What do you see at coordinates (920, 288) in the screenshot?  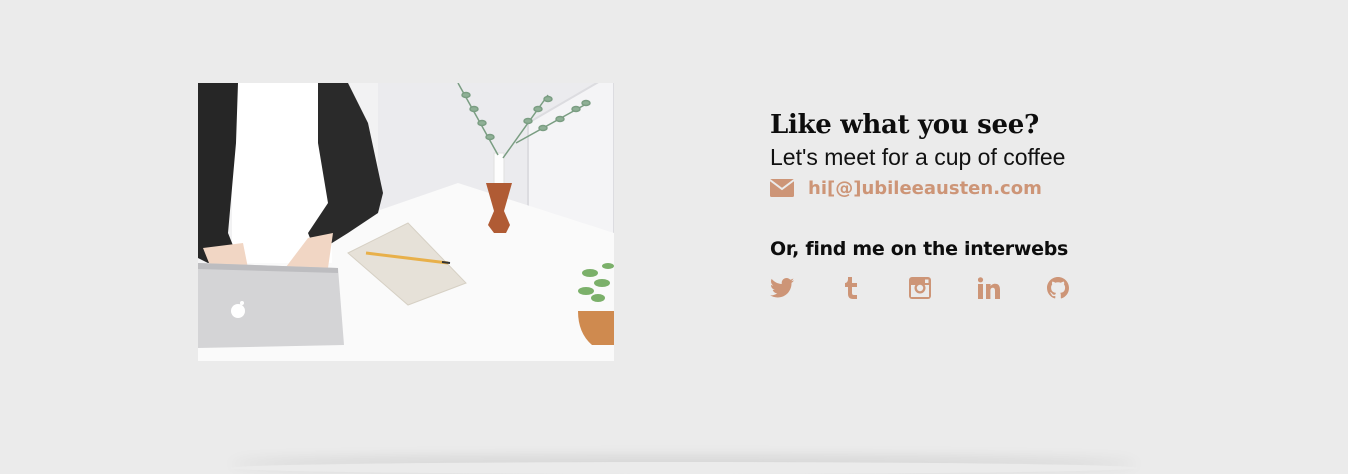 I see `instagram-icon` at bounding box center [920, 288].